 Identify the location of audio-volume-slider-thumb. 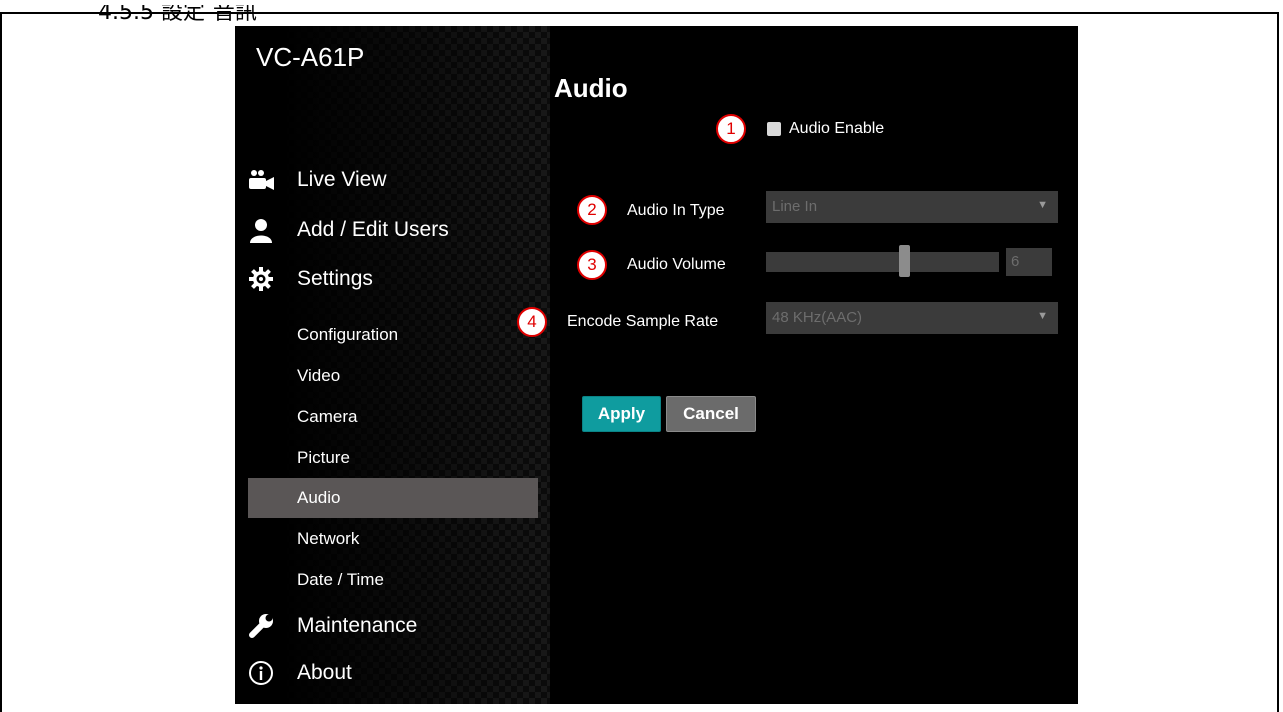
(904, 261).